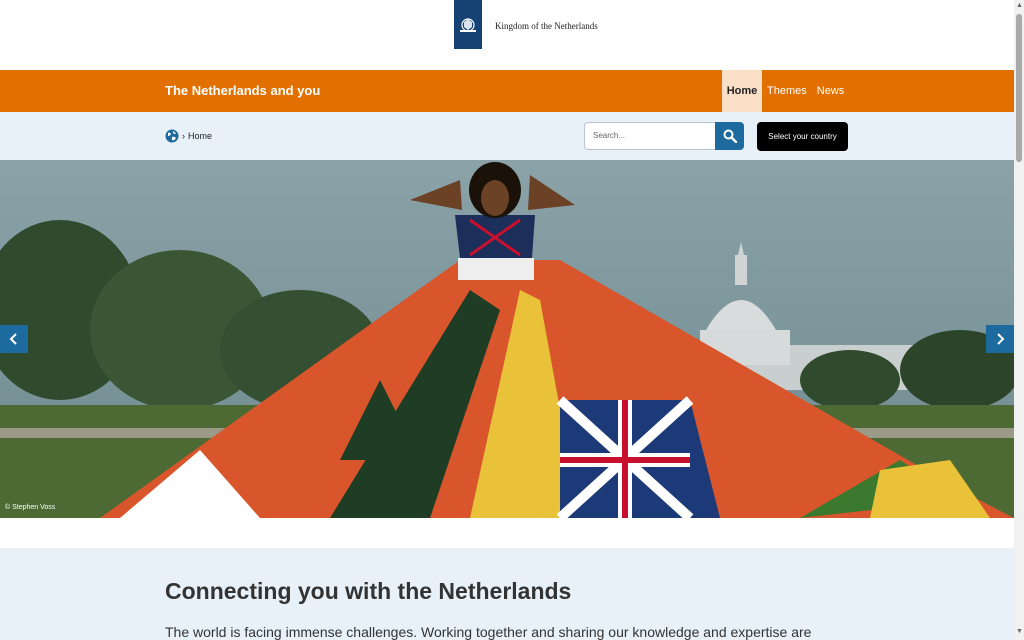  What do you see at coordinates (200, 136) in the screenshot?
I see `breadcrumb-home: Home` at bounding box center [200, 136].